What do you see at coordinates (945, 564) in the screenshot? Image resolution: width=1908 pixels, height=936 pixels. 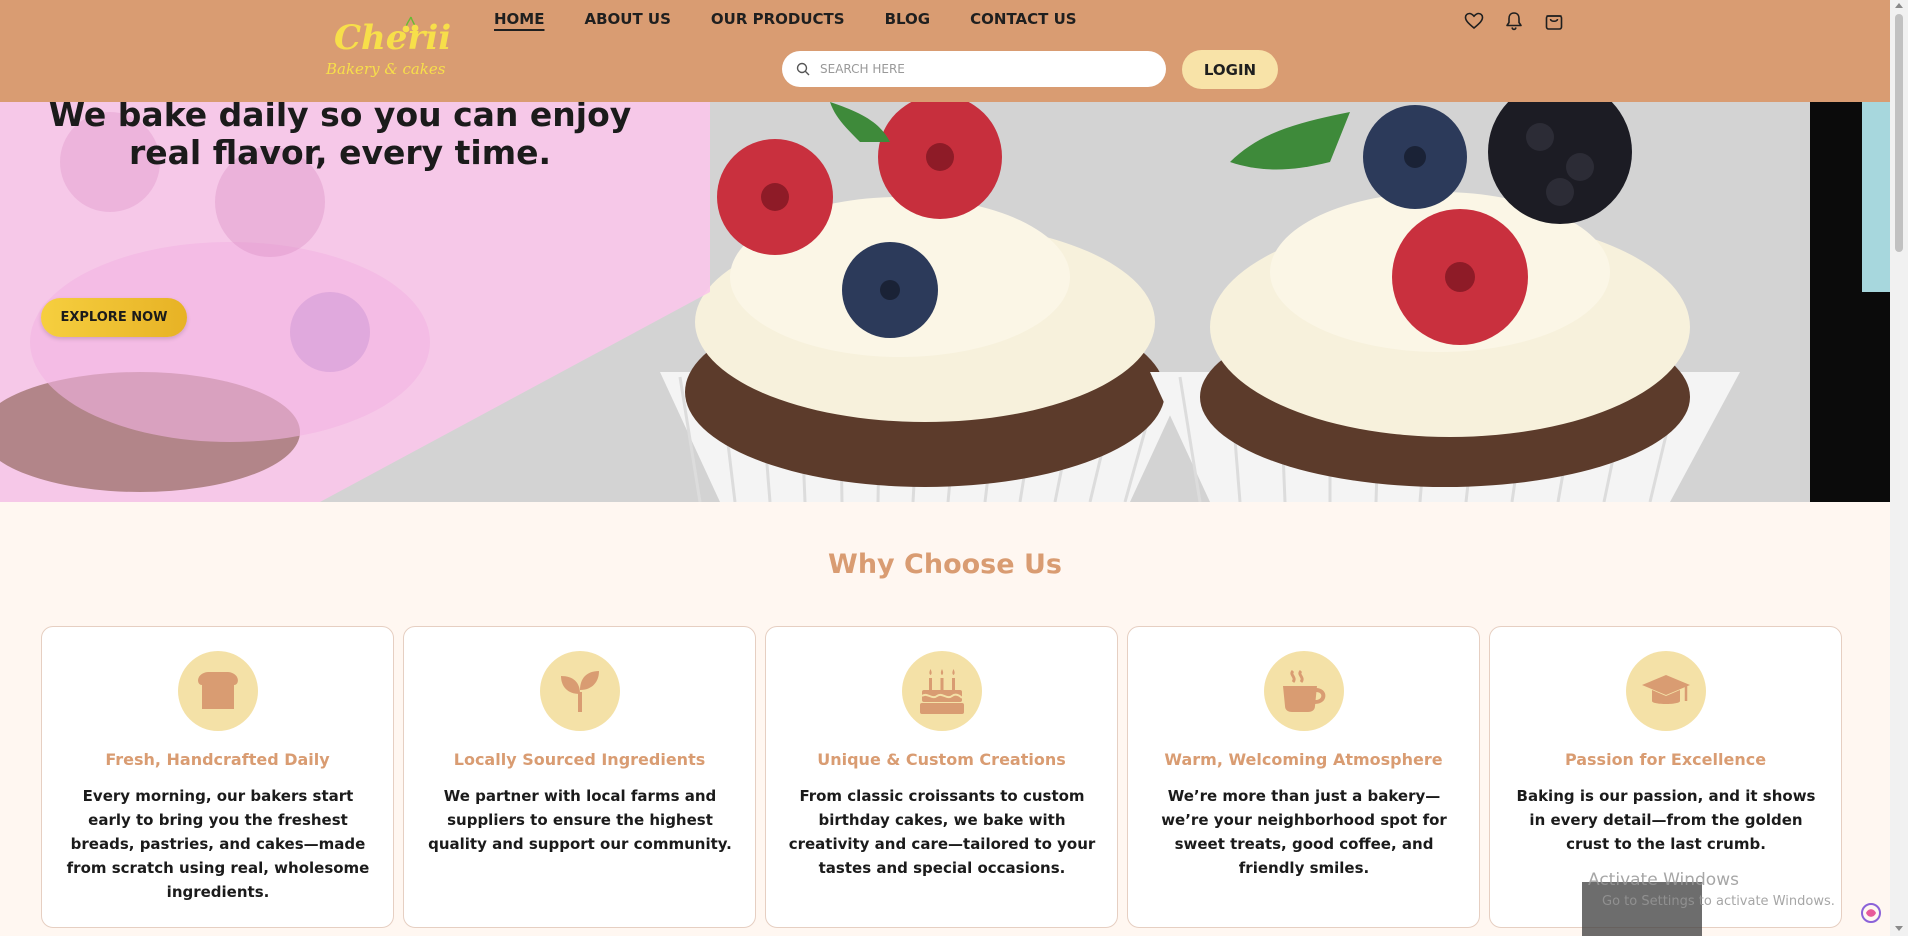 I see `section-title: Why Choose Us` at bounding box center [945, 564].